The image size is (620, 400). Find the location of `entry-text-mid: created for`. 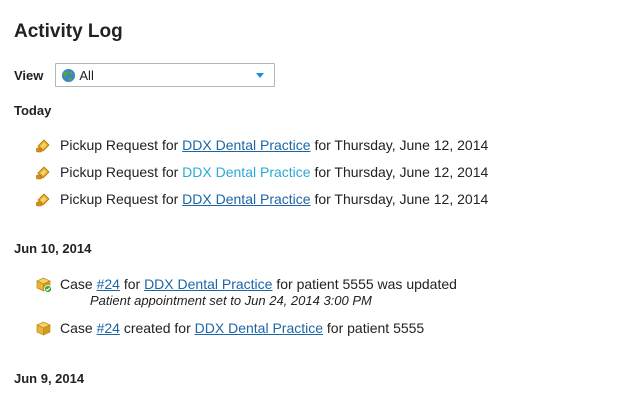

entry-text-mid: created for is located at coordinates (157, 328).